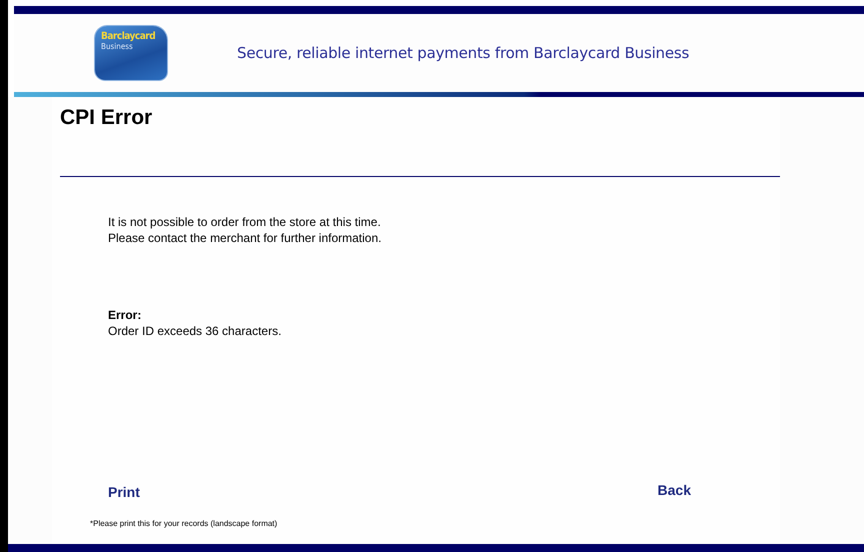 The image size is (864, 552). Describe the element at coordinates (184, 523) in the screenshot. I see `footnote: *Please print this for your records (landscape format)` at that location.